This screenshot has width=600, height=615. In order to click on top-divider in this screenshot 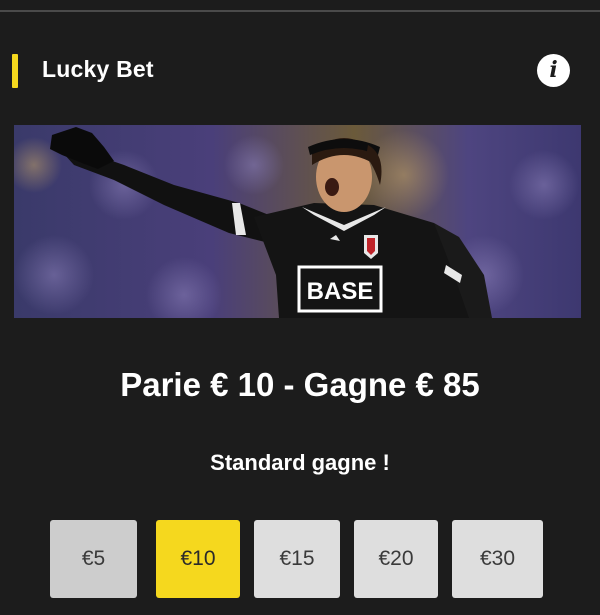, I will do `click(300, 11)`.